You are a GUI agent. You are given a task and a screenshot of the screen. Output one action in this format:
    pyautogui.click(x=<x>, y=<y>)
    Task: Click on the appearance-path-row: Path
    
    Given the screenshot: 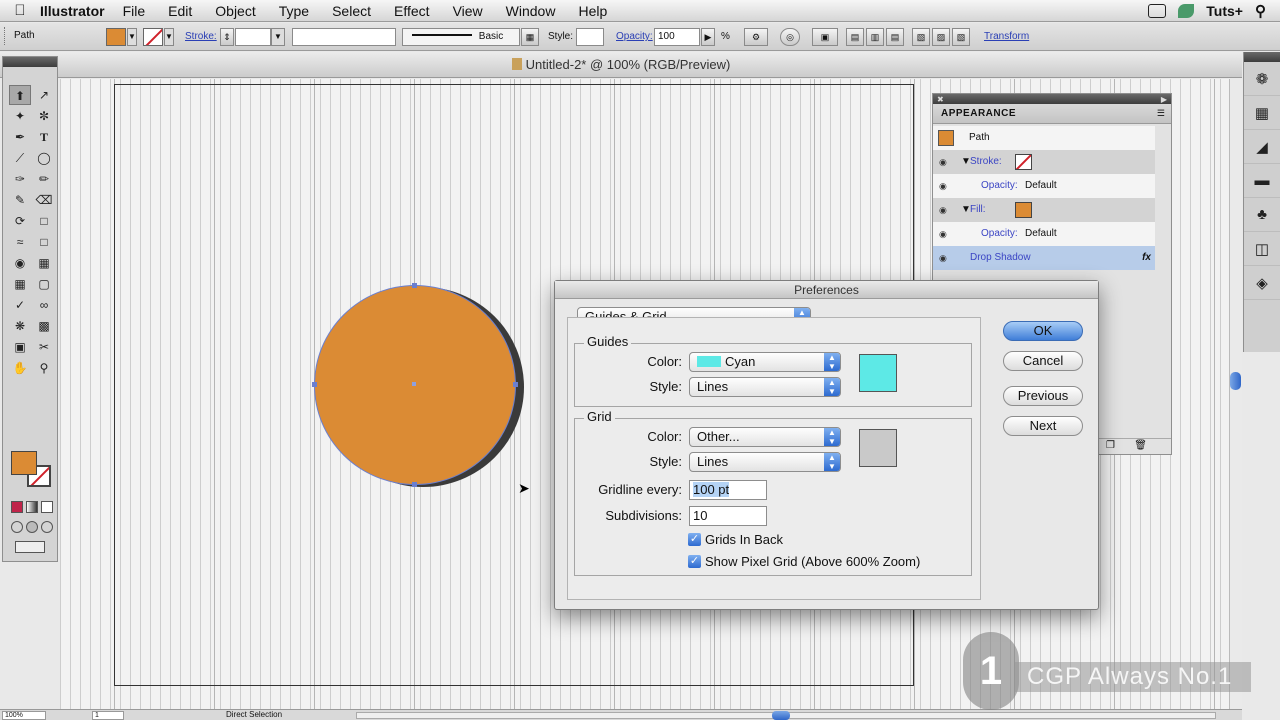 What is the action you would take?
    pyautogui.click(x=1044, y=138)
    